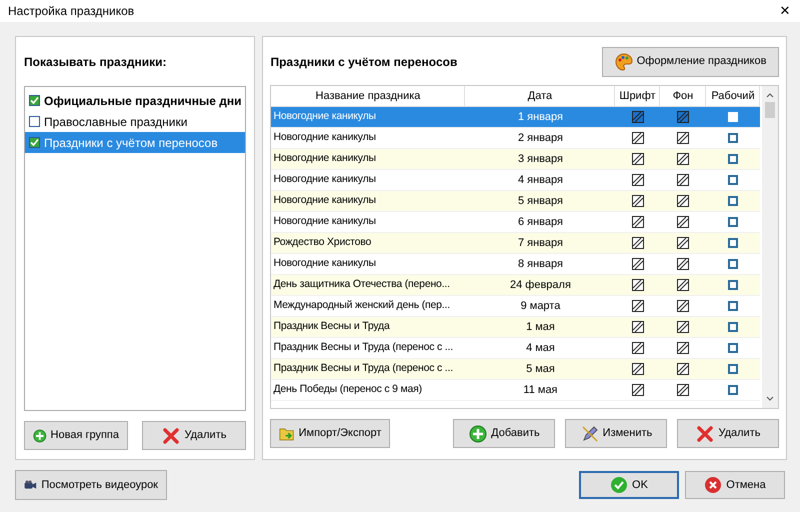  Describe the element at coordinates (637, 96) in the screenshot. I see `column-header: Шрифт` at that location.